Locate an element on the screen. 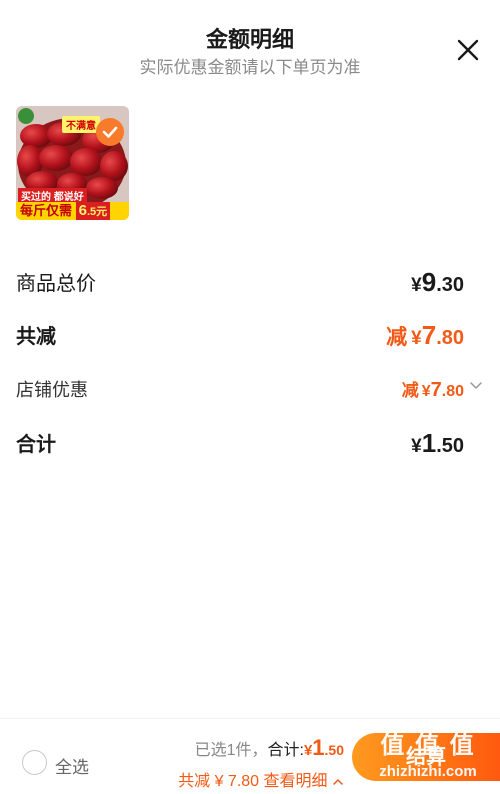 The image size is (500, 794). price-dec: .50 is located at coordinates (450, 446).